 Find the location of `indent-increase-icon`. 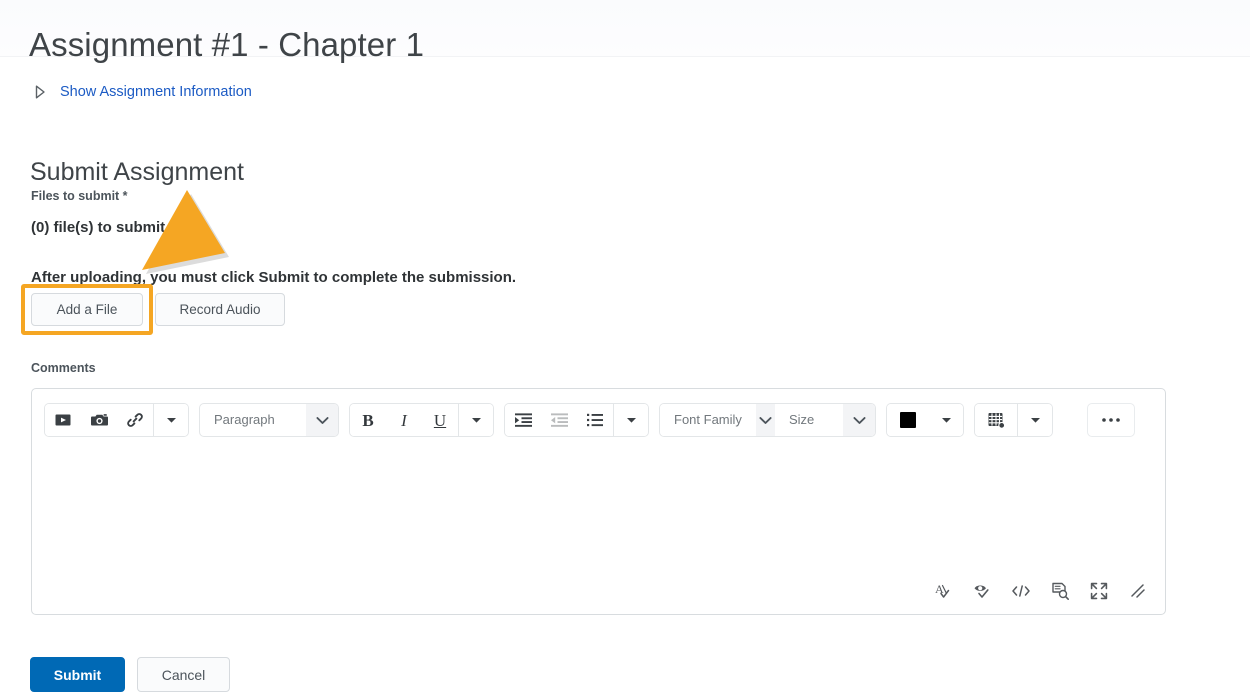

indent-increase-icon is located at coordinates (523, 420).